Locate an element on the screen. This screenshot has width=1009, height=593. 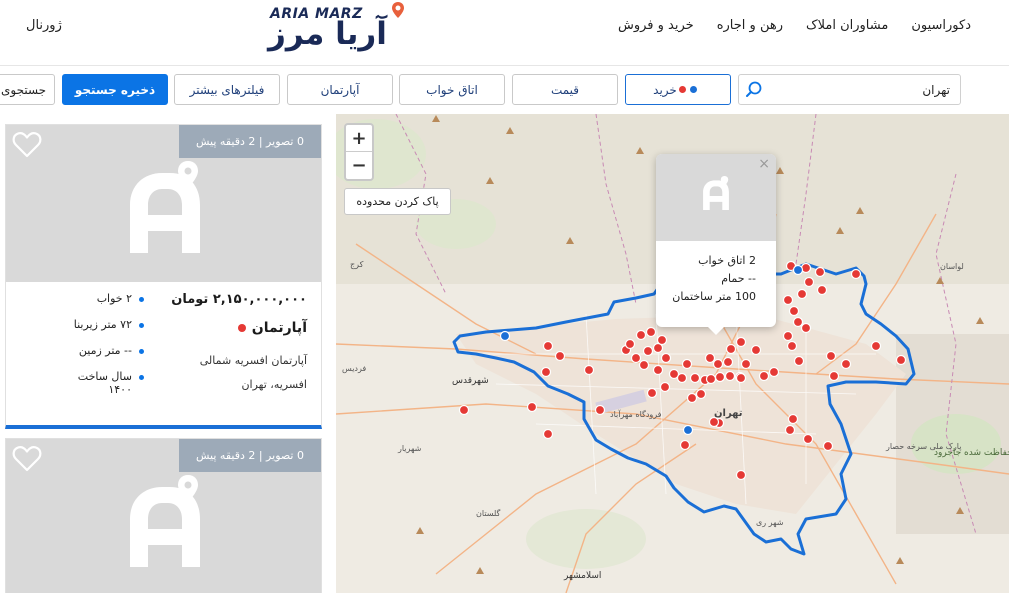
clear-area-button: پاک کردن محدوده is located at coordinates (397, 201).